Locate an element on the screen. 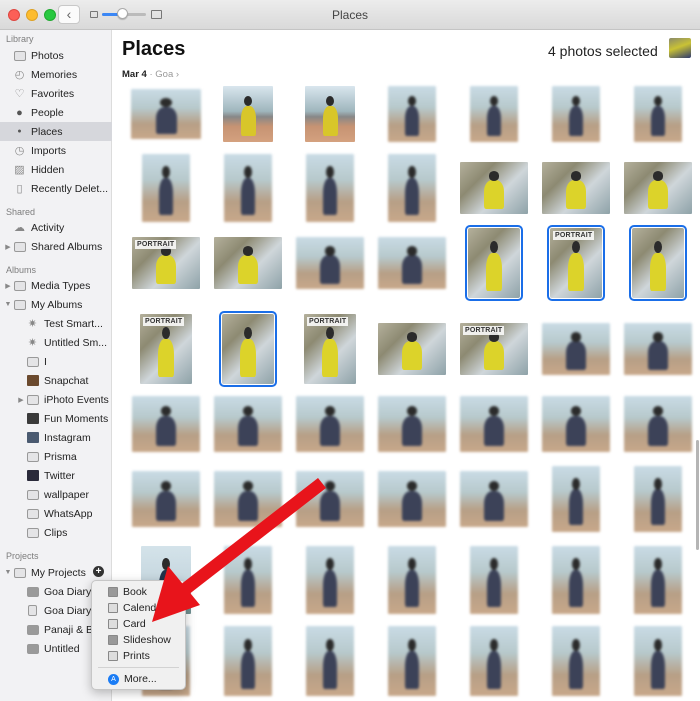 This screenshot has width=700, height=701. sidebar-item-snapchat: Snapchat is located at coordinates (56, 380).